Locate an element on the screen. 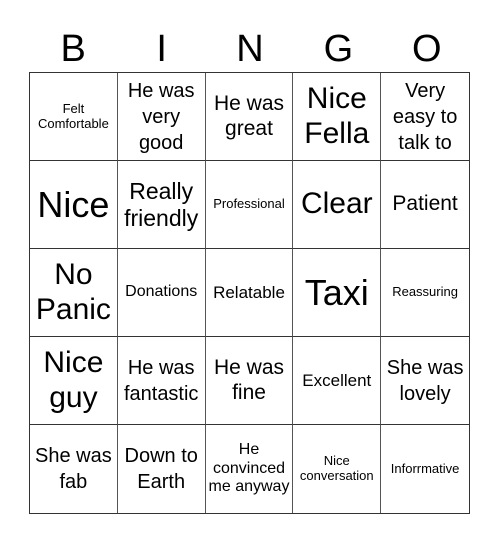 The image size is (500, 544). header-letter-g: G is located at coordinates (338, 49).